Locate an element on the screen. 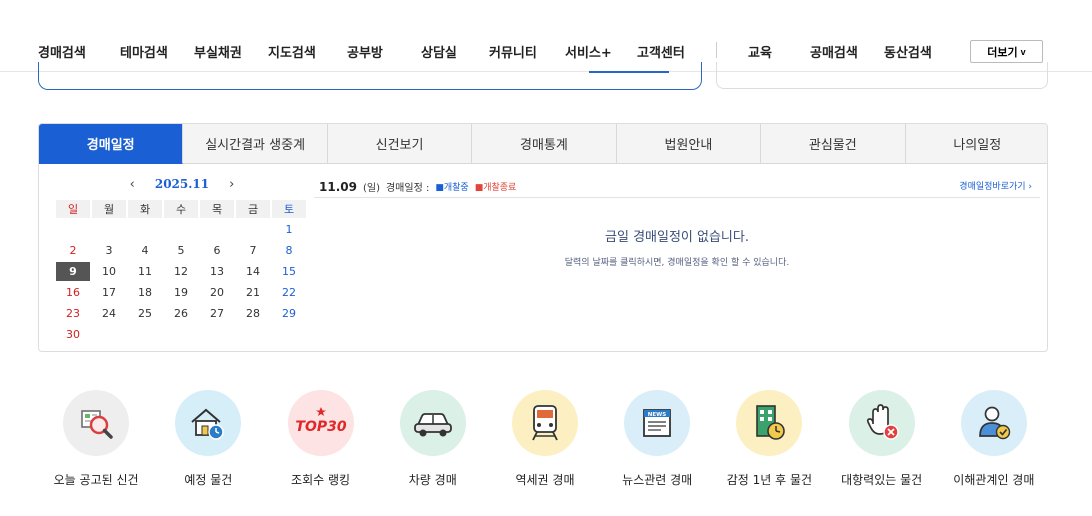 The image size is (1092, 516). nav-community: 커뮤니티 is located at coordinates (513, 51).